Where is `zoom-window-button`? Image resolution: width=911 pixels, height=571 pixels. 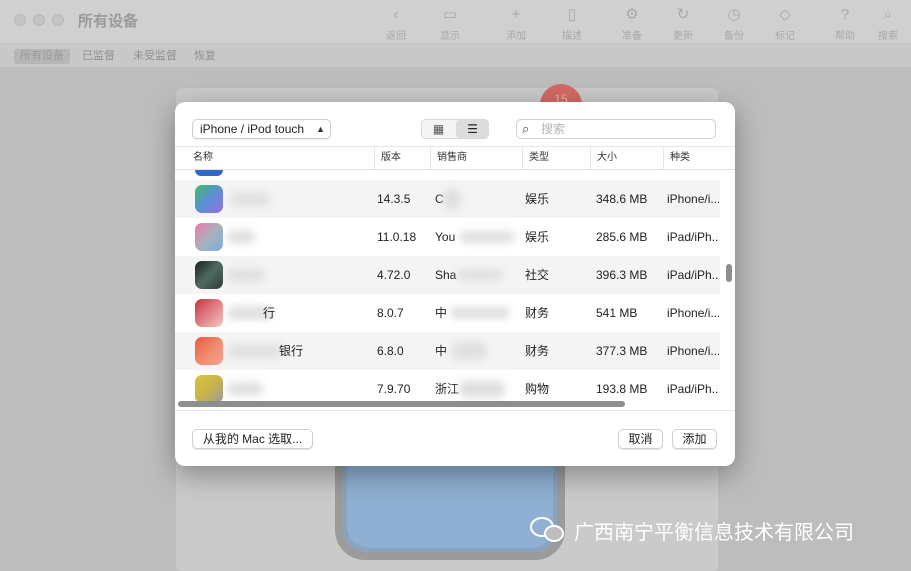
zoom-window-button is located at coordinates (58, 20).